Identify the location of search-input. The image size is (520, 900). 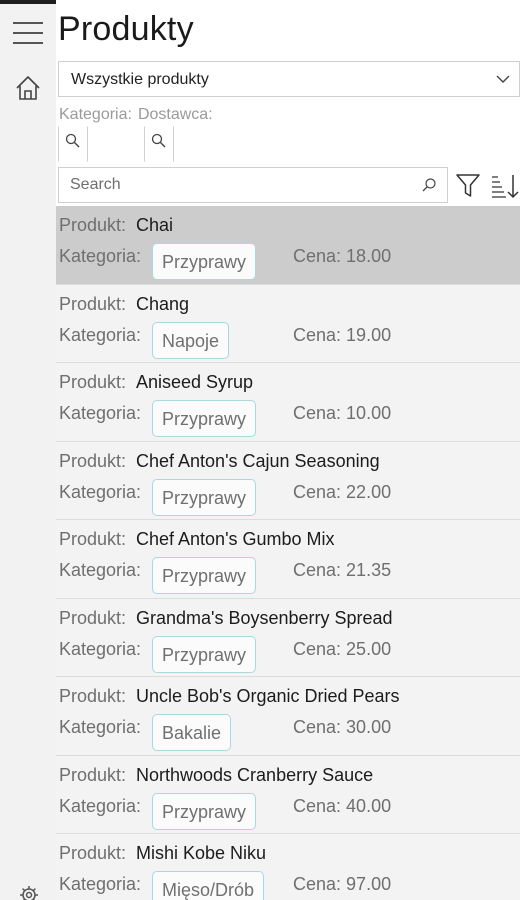
(239, 185).